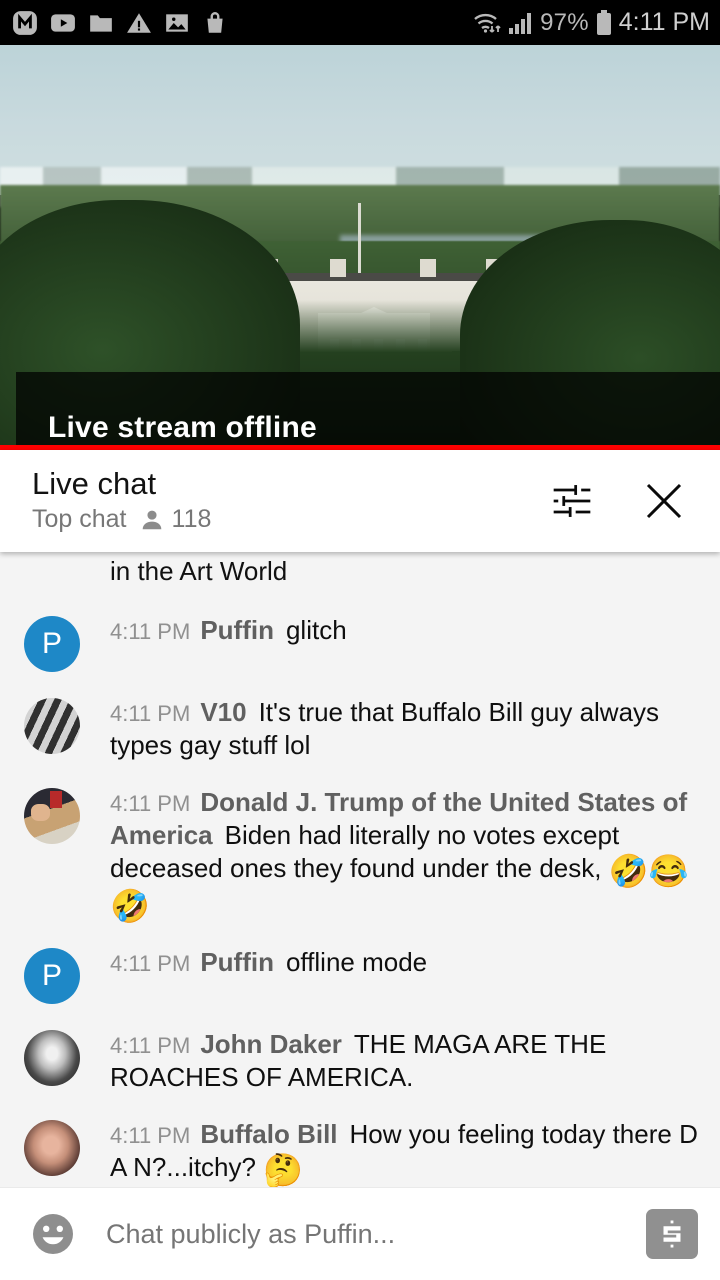  I want to click on emoji-picker-button, so click(53, 1234).